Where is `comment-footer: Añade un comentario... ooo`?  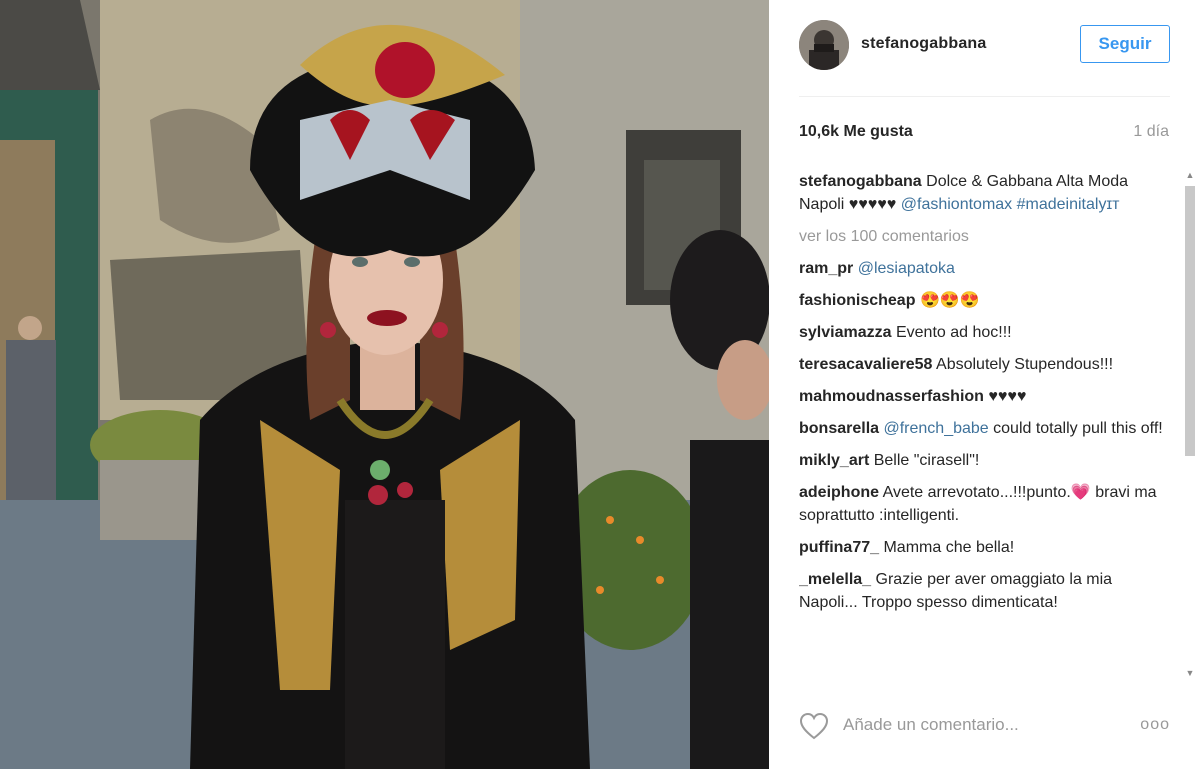
comment-footer: Añade un comentario... ooo is located at coordinates (984, 727).